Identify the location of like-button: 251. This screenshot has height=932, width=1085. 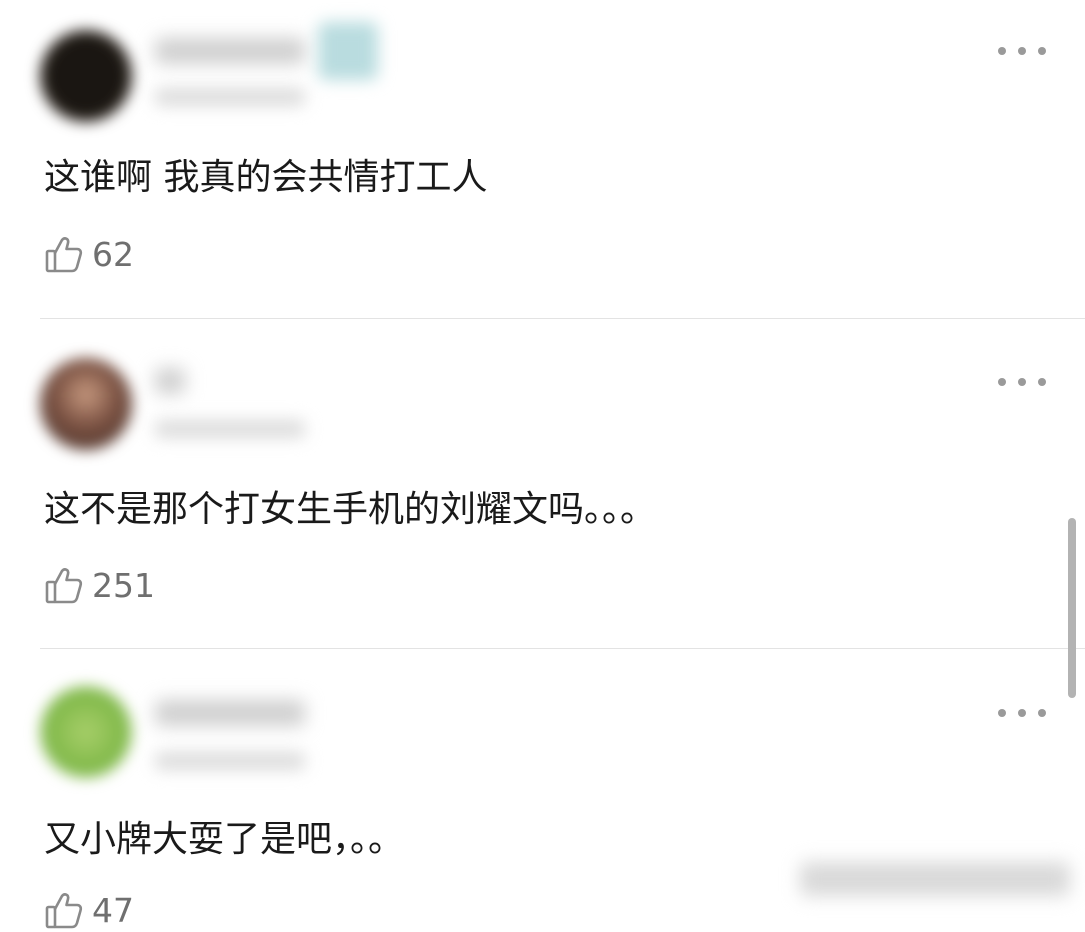
(99, 585).